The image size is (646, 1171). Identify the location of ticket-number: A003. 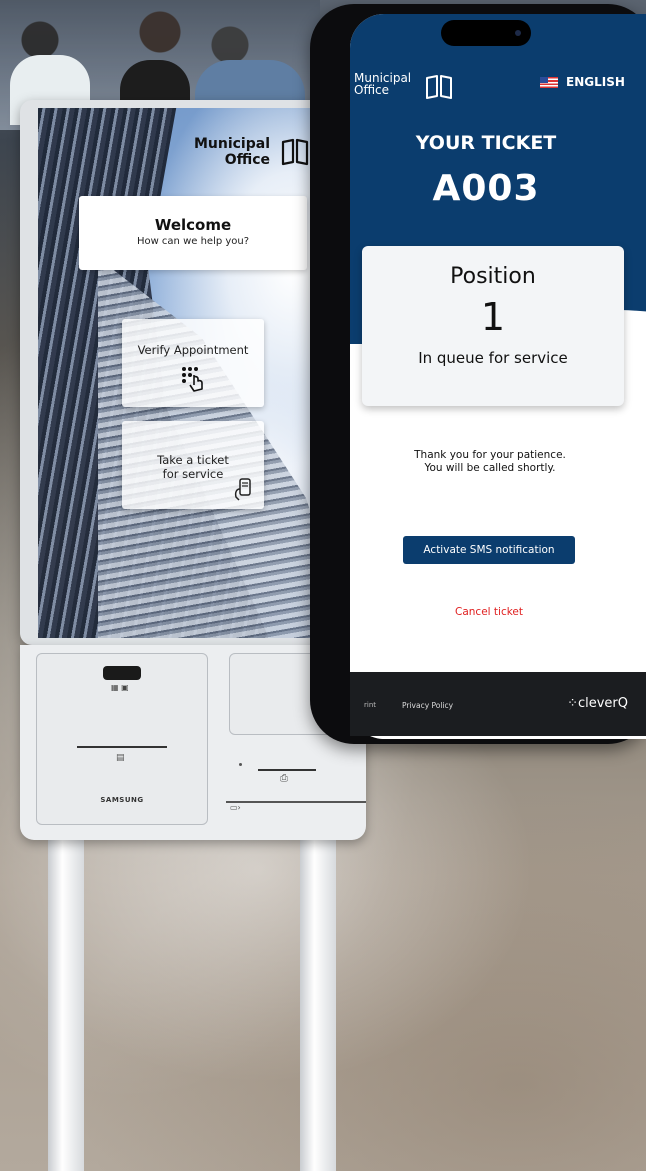
(486, 188).